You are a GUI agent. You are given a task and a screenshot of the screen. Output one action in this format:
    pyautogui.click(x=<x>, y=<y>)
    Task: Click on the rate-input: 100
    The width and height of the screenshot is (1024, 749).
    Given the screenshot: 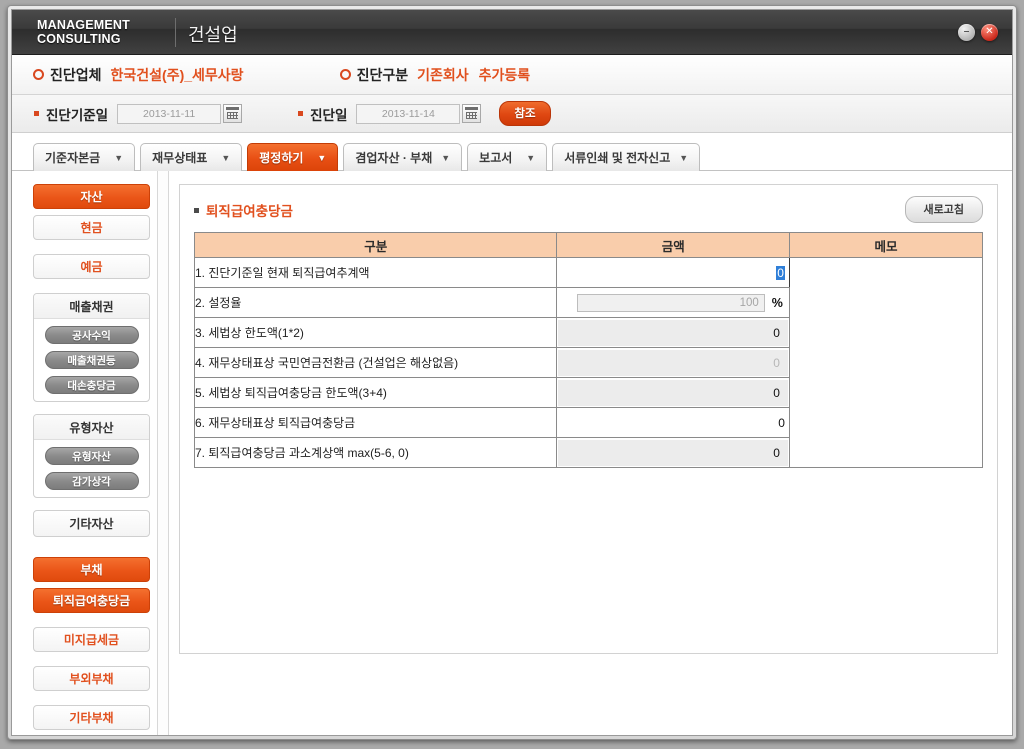 What is the action you would take?
    pyautogui.click(x=670, y=302)
    